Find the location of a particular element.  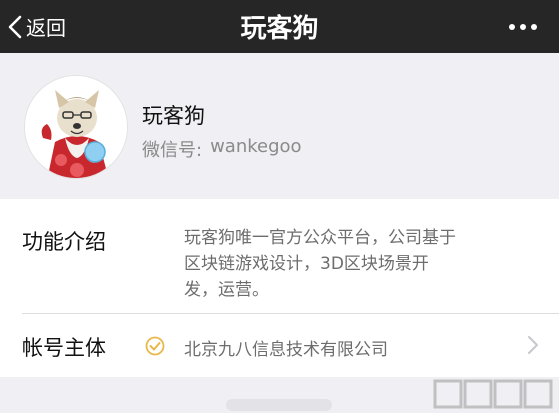

back-button: 返回 is located at coordinates (37, 26).